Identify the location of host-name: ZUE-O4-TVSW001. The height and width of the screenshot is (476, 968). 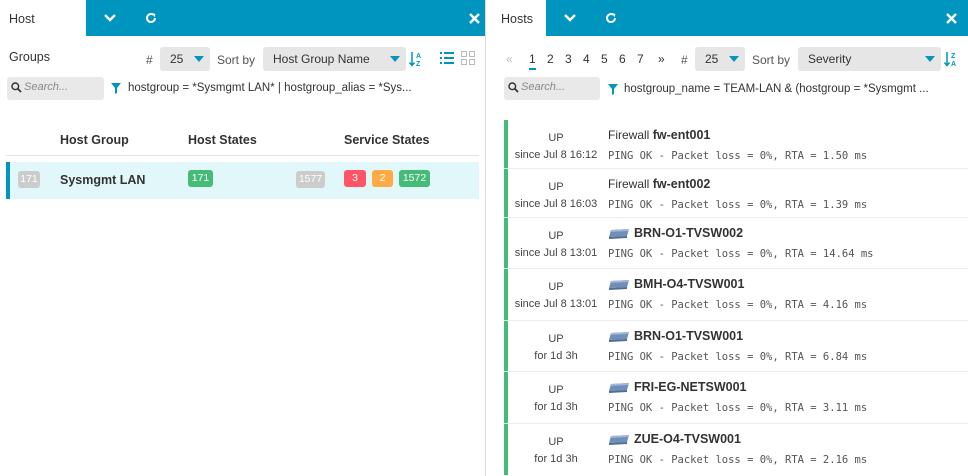
(674, 439).